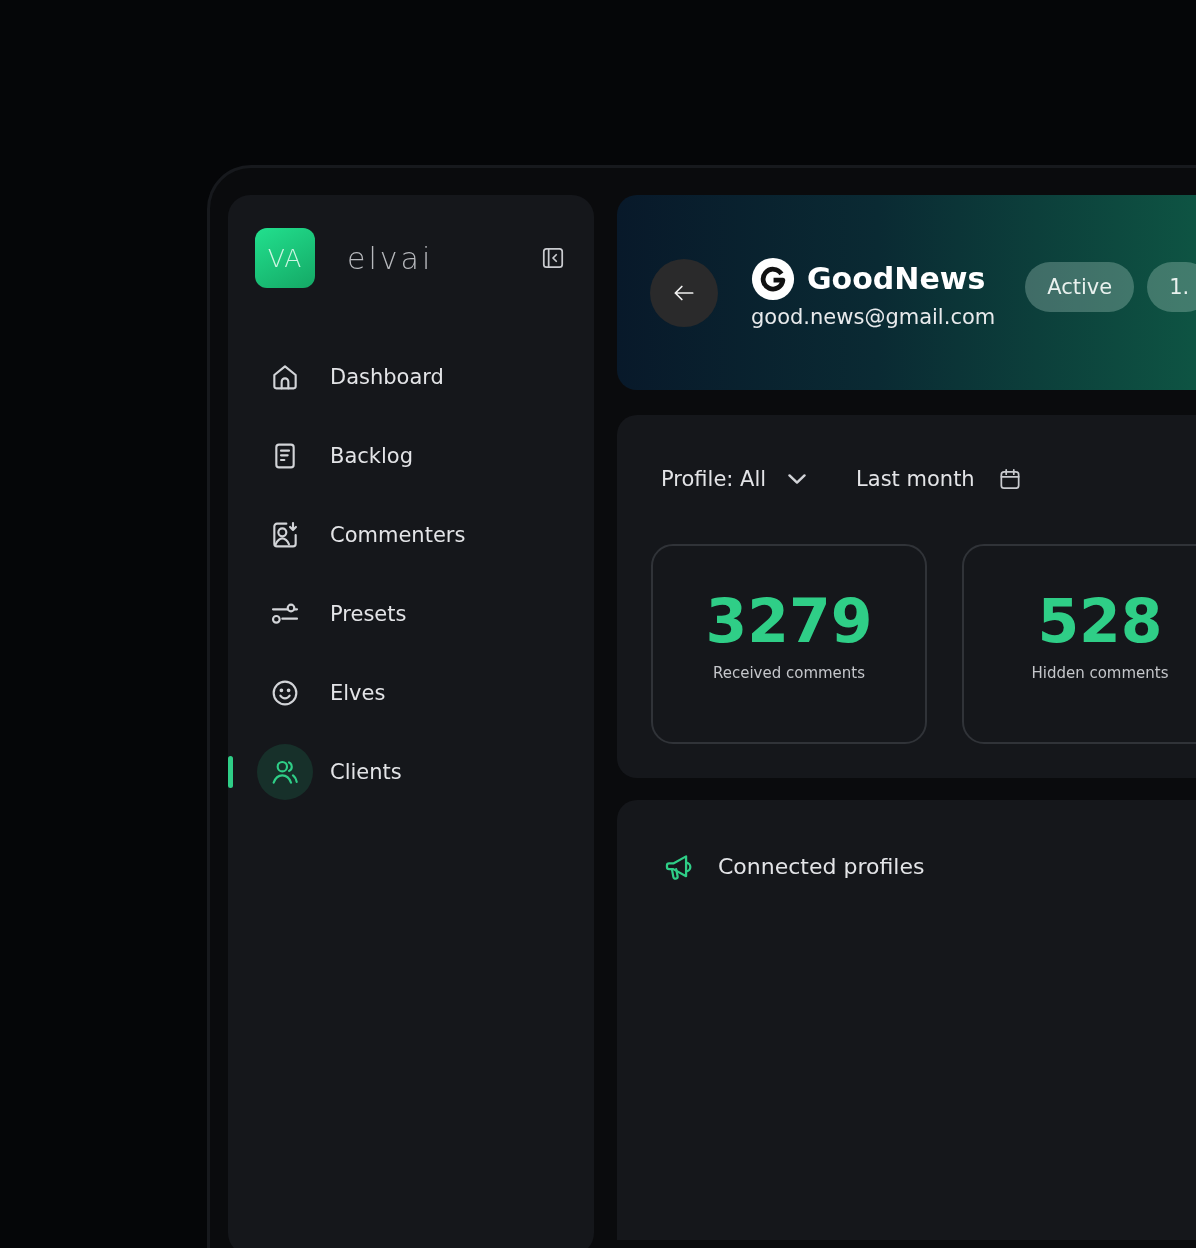 The height and width of the screenshot is (1248, 1196). What do you see at coordinates (821, 867) in the screenshot?
I see `section-title: Connected profiles` at bounding box center [821, 867].